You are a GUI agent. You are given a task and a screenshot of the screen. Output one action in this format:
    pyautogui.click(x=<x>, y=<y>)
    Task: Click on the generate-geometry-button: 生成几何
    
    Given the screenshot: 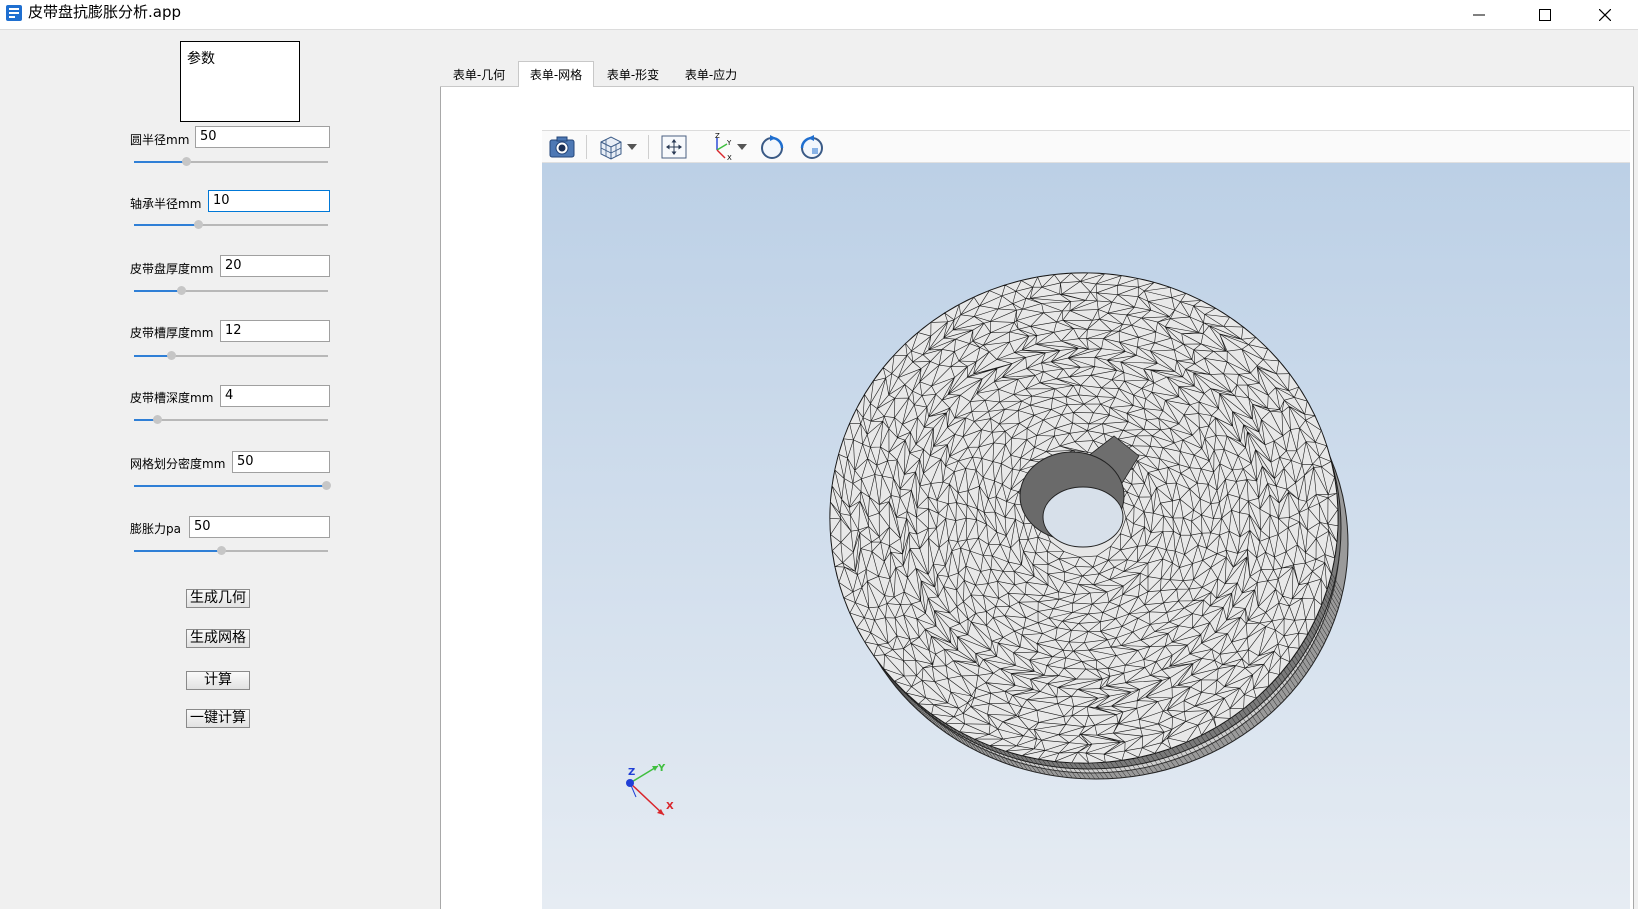 What is the action you would take?
    pyautogui.click(x=218, y=598)
    